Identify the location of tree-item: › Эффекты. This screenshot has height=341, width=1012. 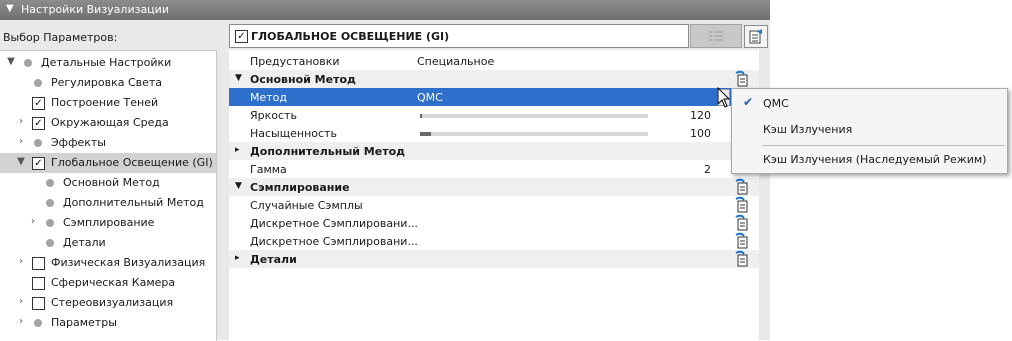
(108, 143).